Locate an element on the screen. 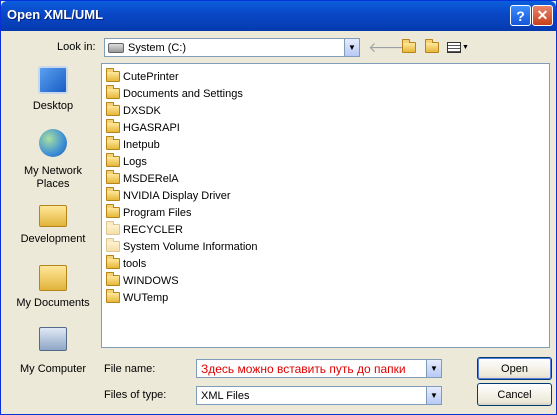 The width and height of the screenshot is (557, 415). list-item: Program Files is located at coordinates (148, 212).